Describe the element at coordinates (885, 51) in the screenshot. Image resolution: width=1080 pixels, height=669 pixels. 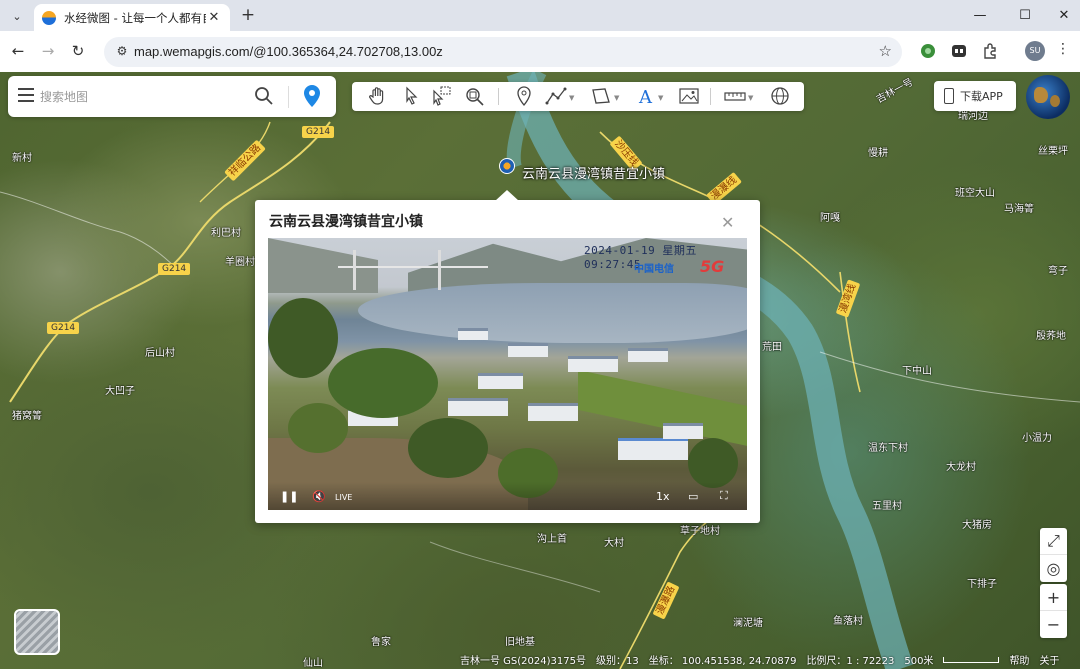
I see `bookmark-star-icon: ☆` at that location.